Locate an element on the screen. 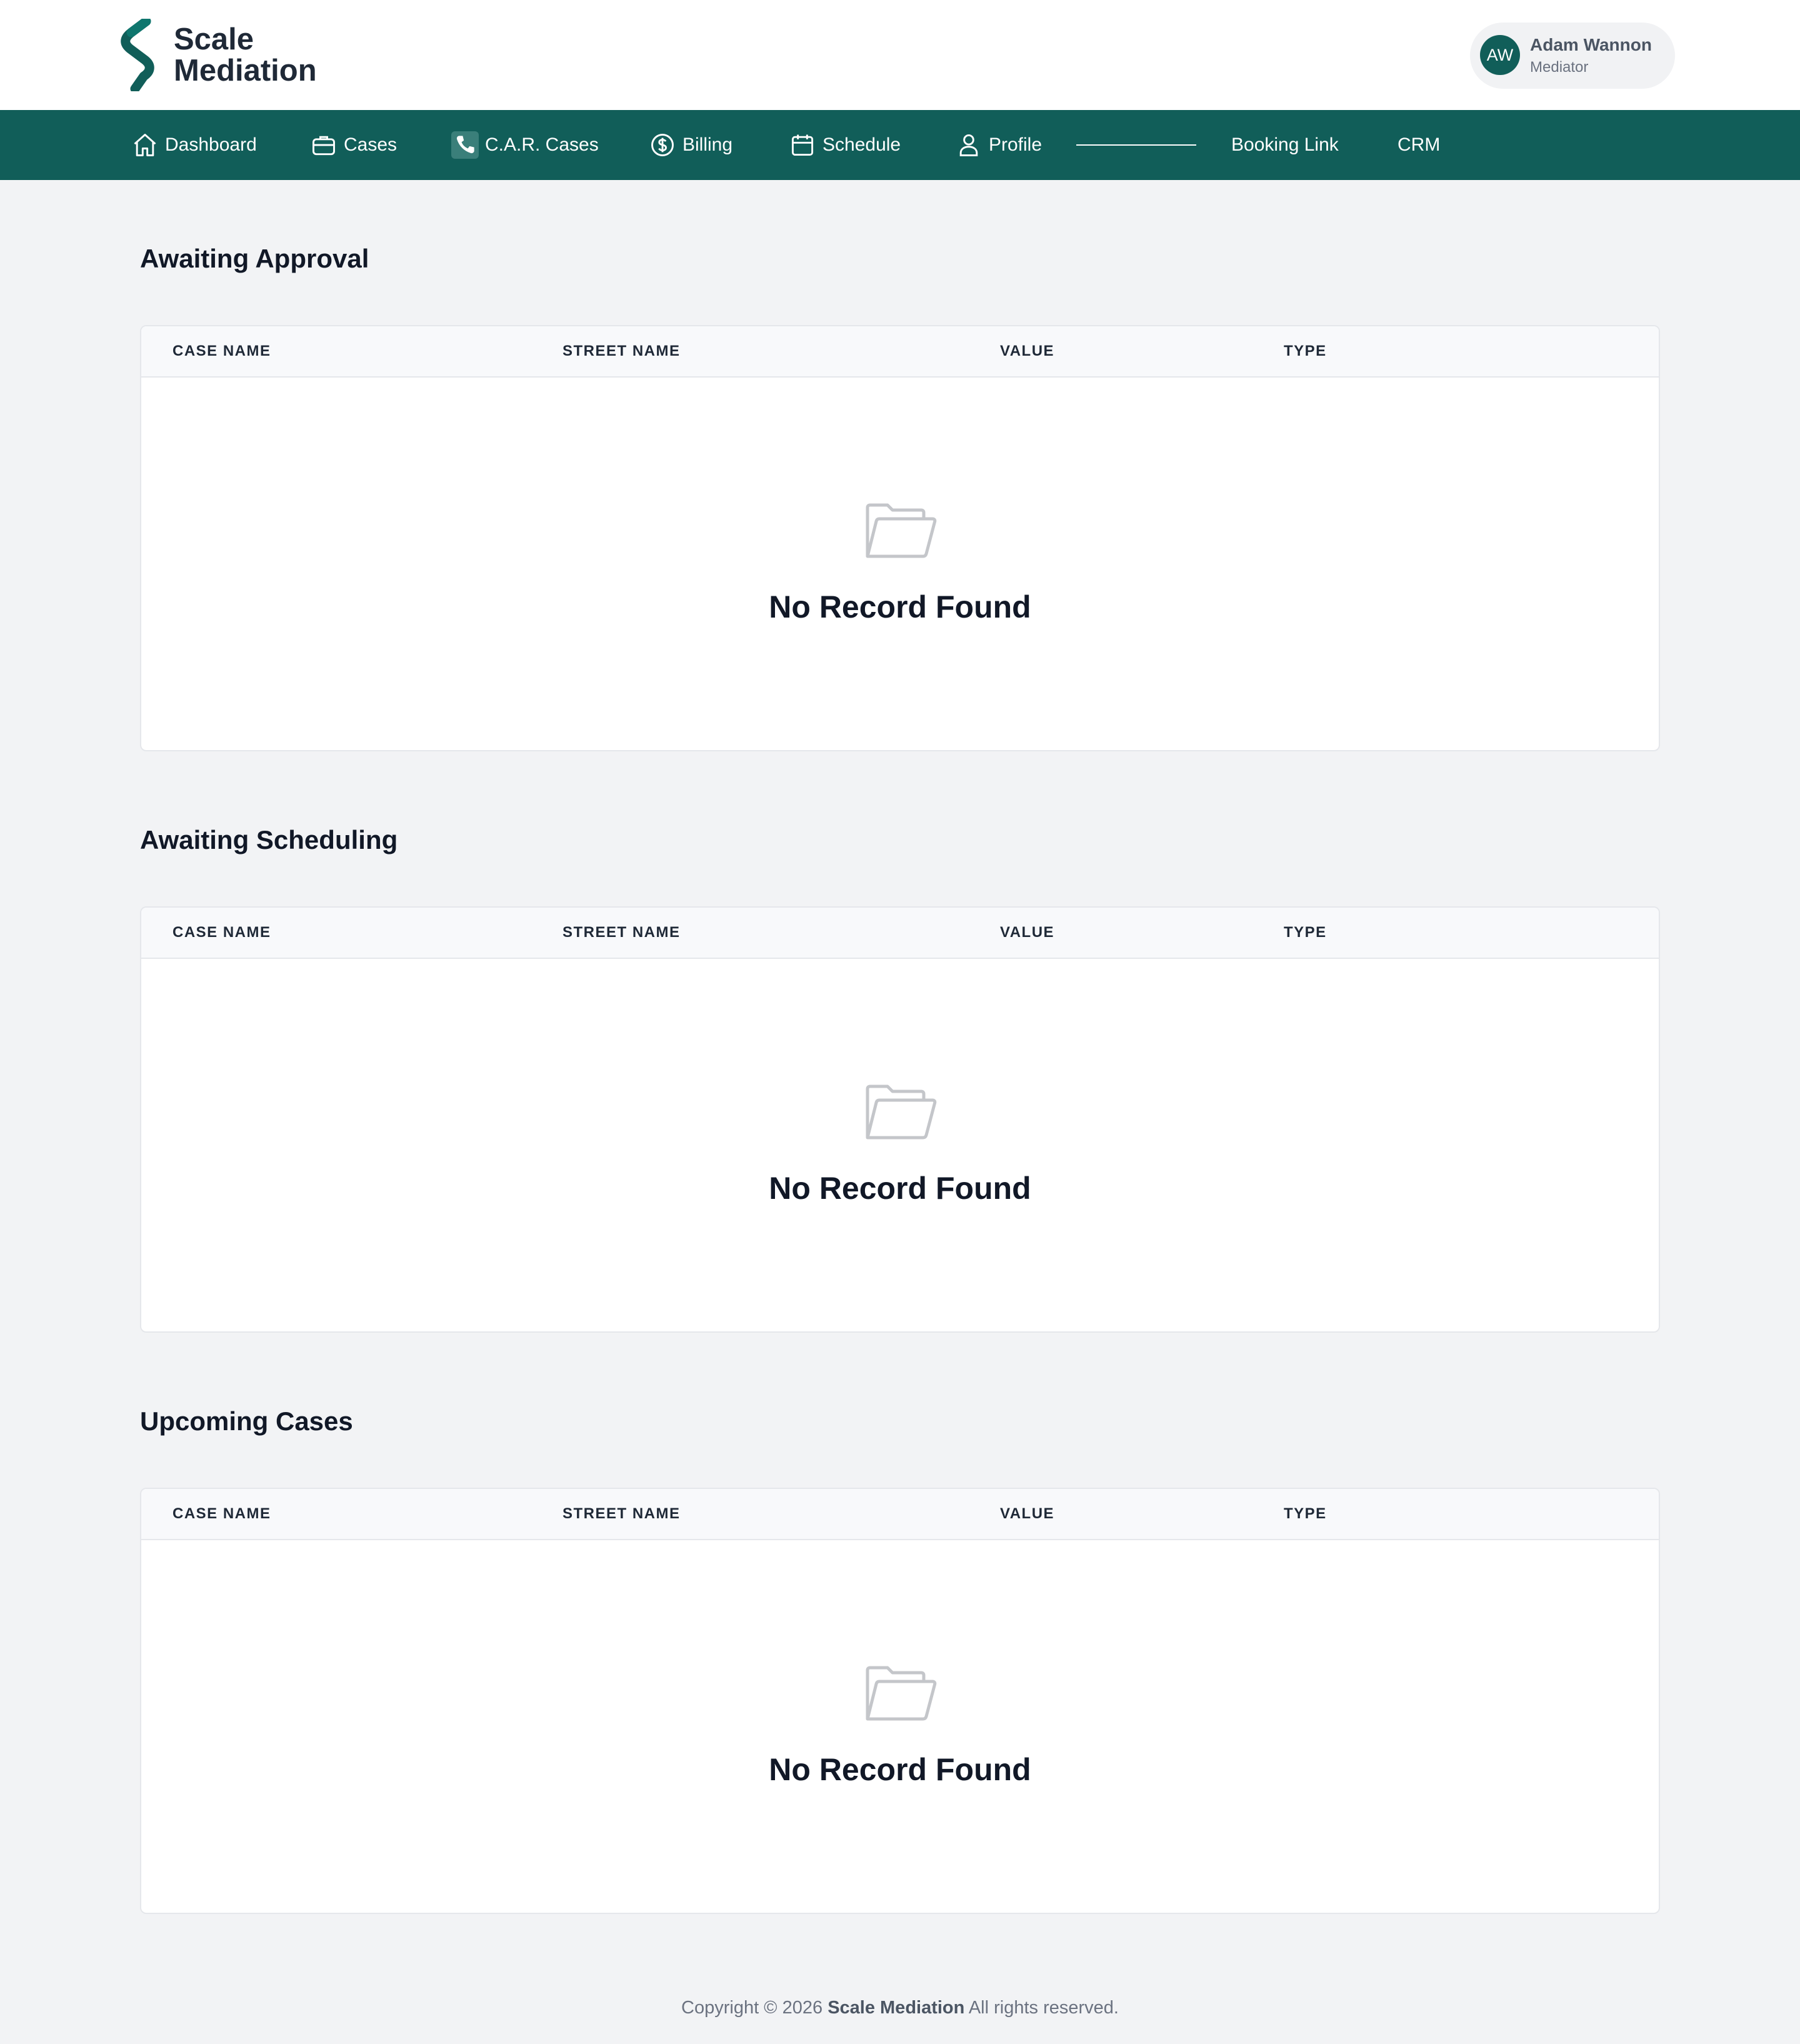 Image resolution: width=1800 pixels, height=2044 pixels. nav-item-car-cases: C.A.R. Cases is located at coordinates (525, 145).